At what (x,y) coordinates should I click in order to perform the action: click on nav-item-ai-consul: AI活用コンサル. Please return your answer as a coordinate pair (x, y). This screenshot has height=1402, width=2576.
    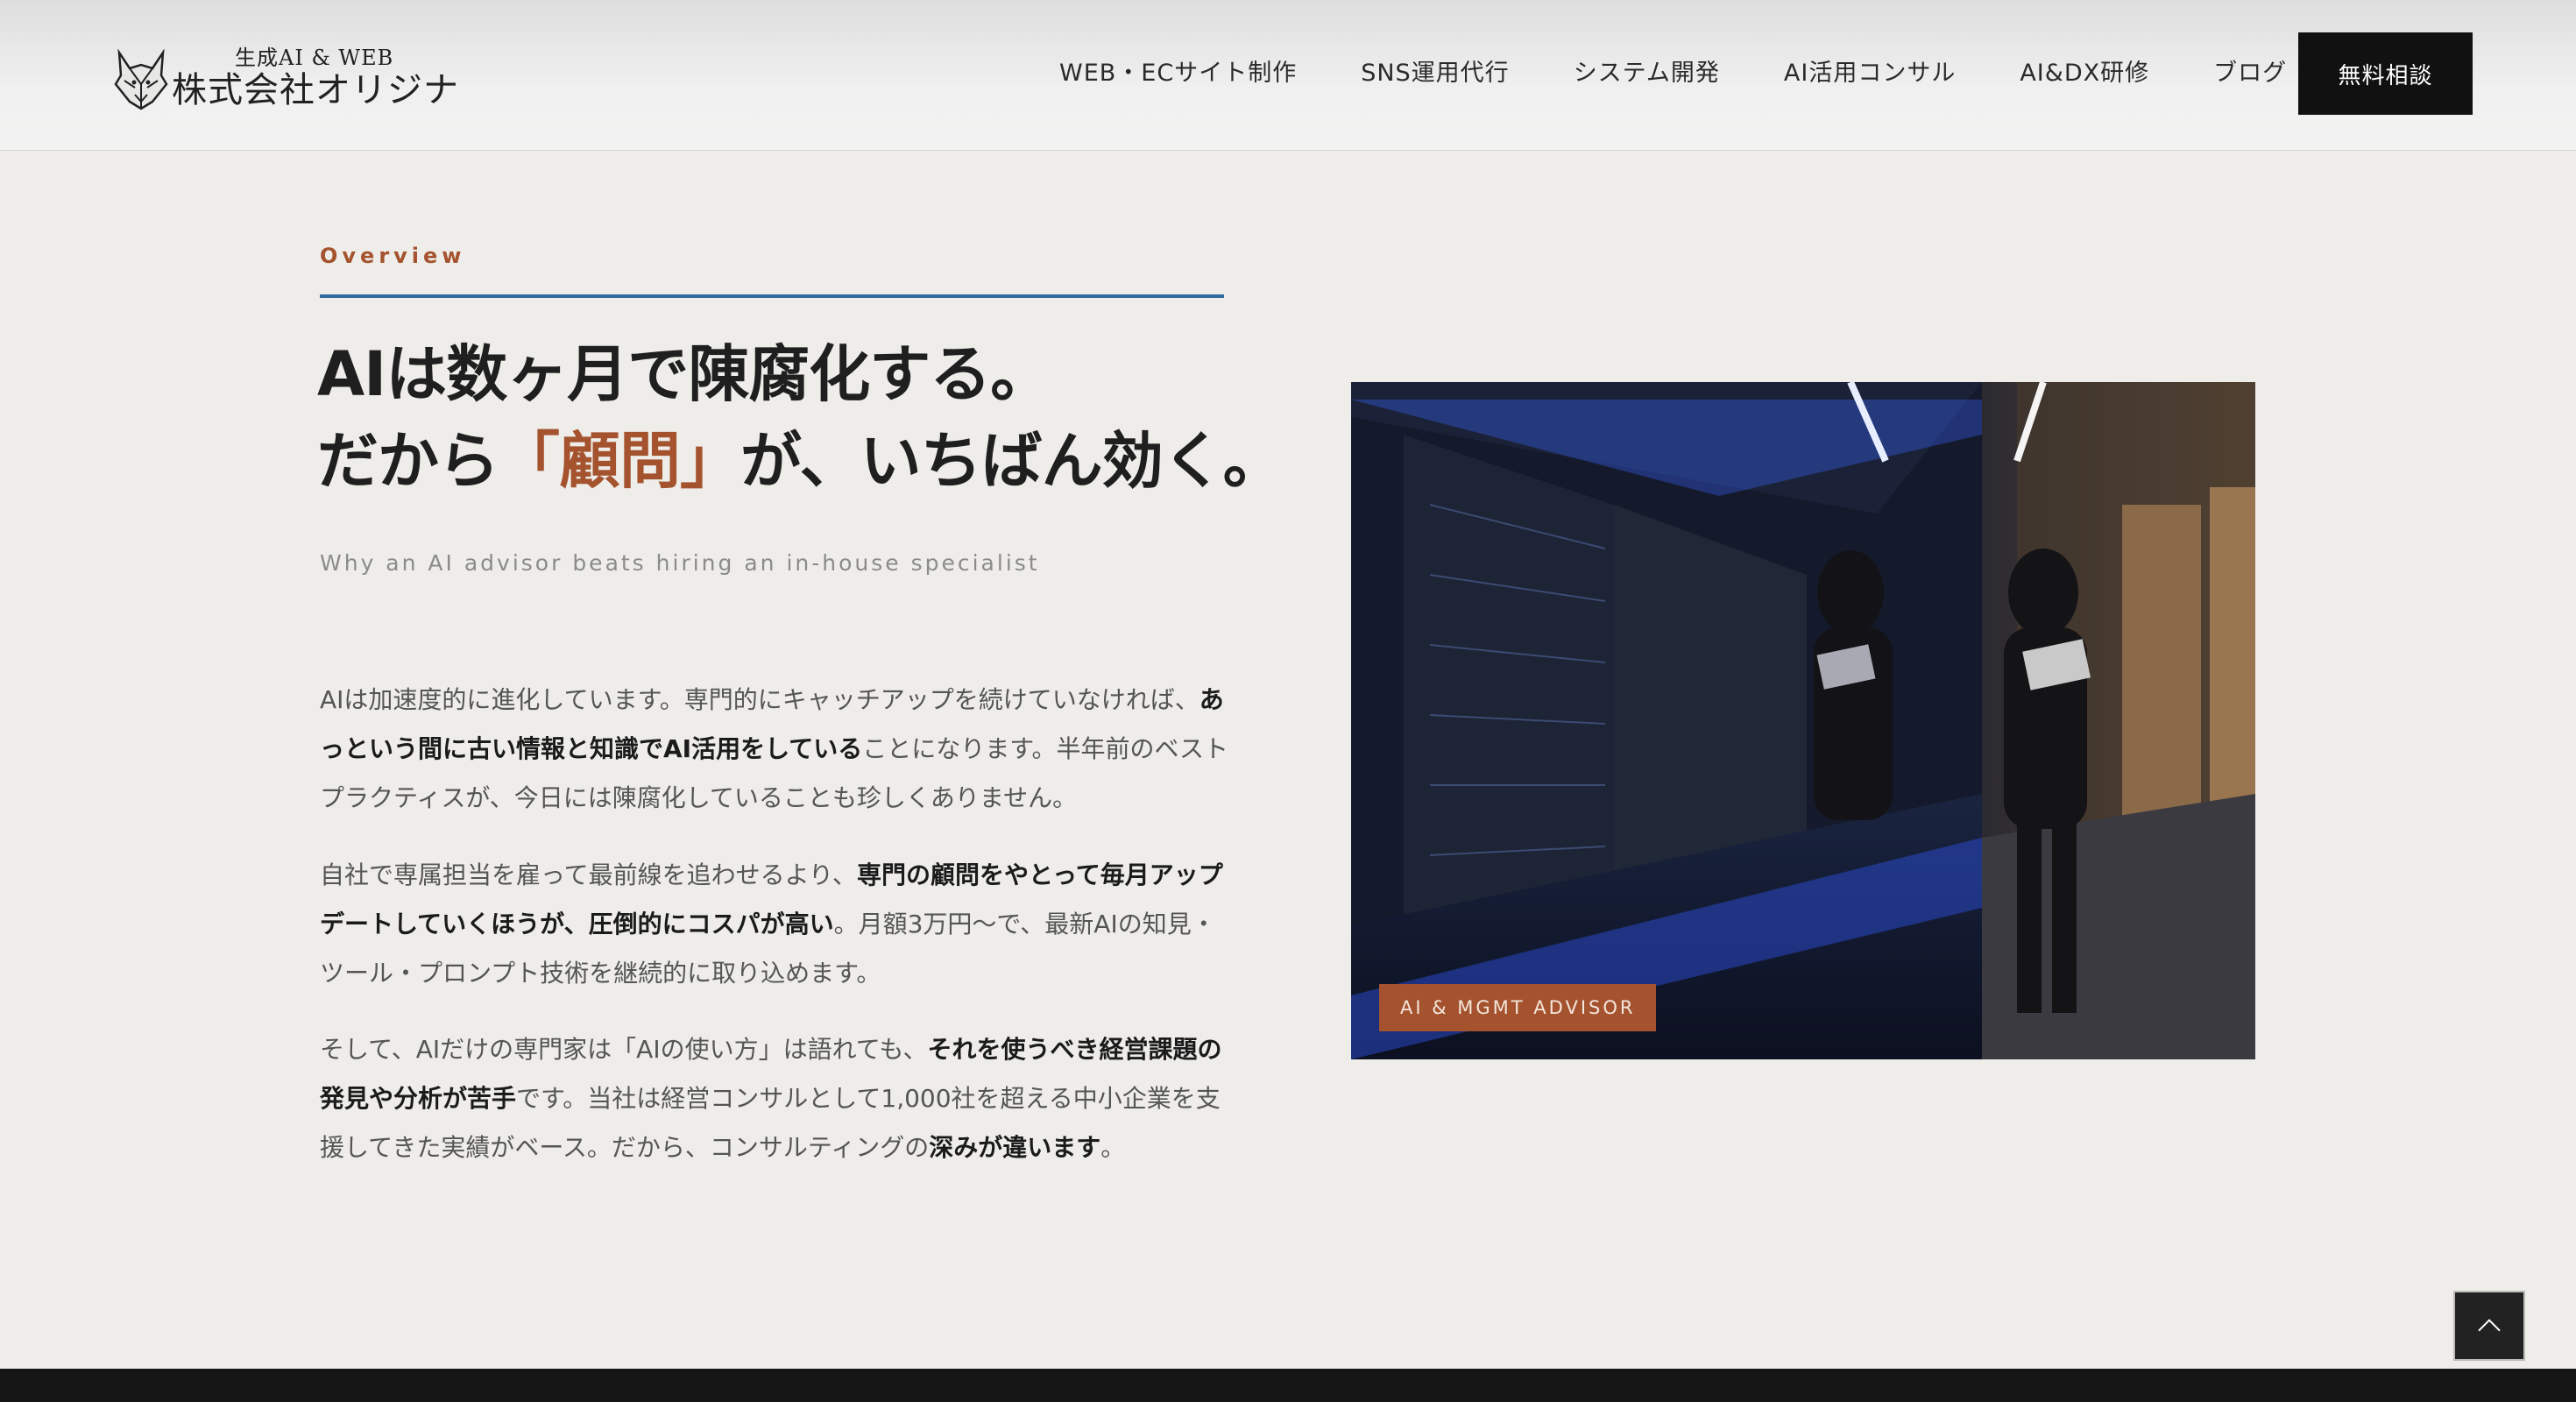
    Looking at the image, I should click on (1870, 73).